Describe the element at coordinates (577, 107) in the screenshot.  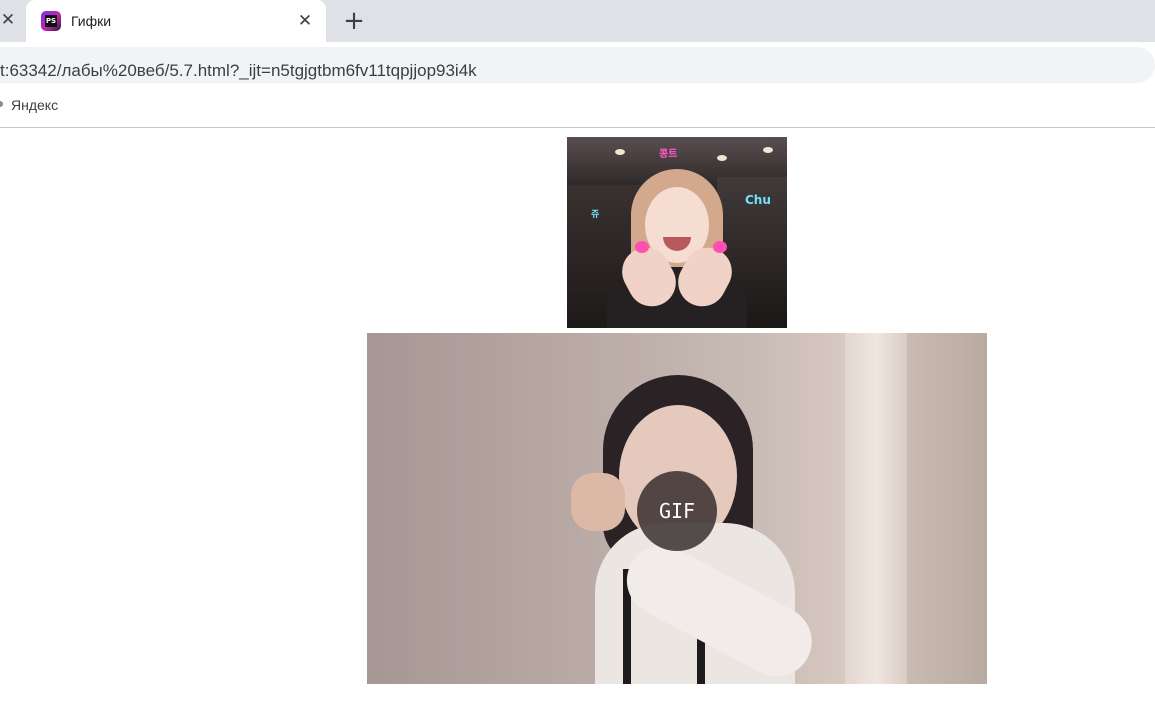
I see `bookmarks-bar: Яндекс` at that location.